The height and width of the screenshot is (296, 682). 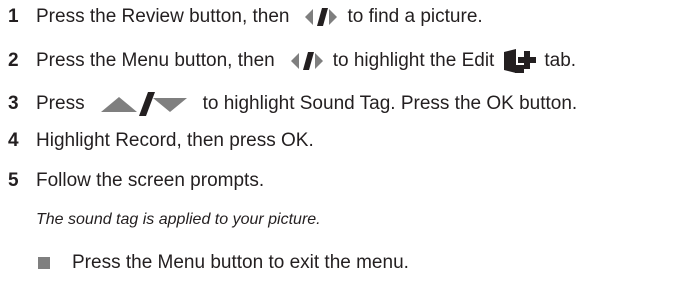 What do you see at coordinates (163, 16) in the screenshot?
I see `step-text-before: Press the Review button, then` at bounding box center [163, 16].